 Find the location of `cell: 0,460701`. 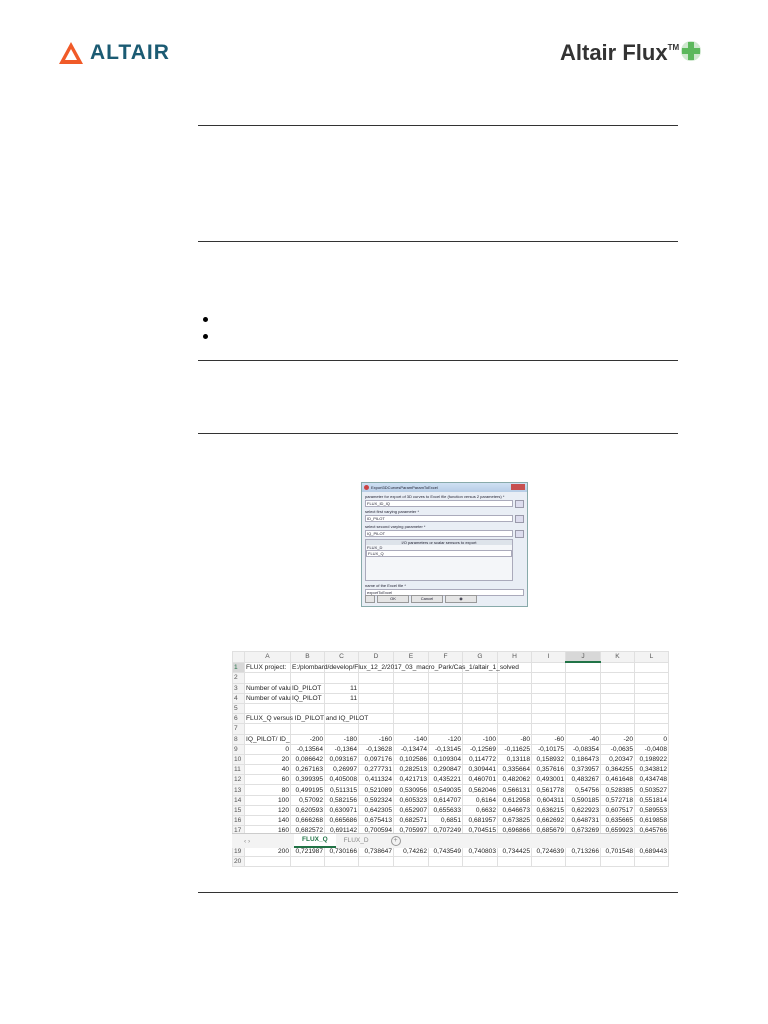

cell: 0,460701 is located at coordinates (480, 780).